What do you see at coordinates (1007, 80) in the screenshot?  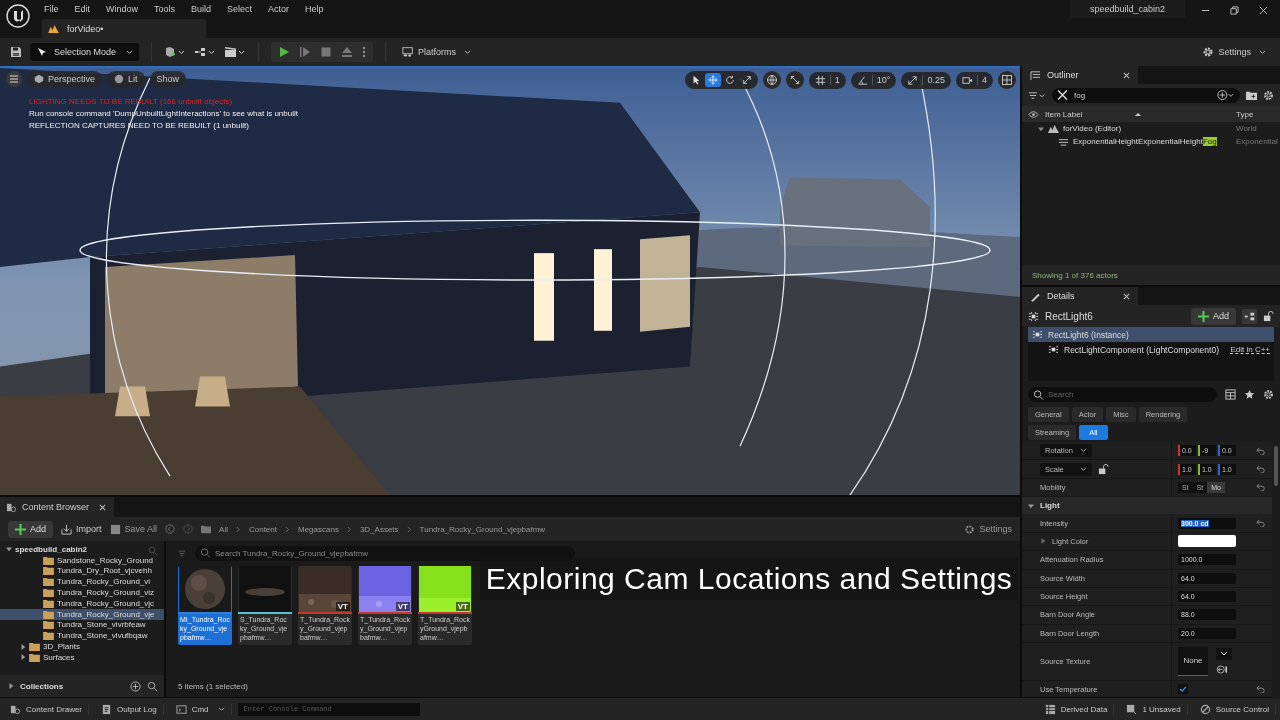 I see `layout-icon` at bounding box center [1007, 80].